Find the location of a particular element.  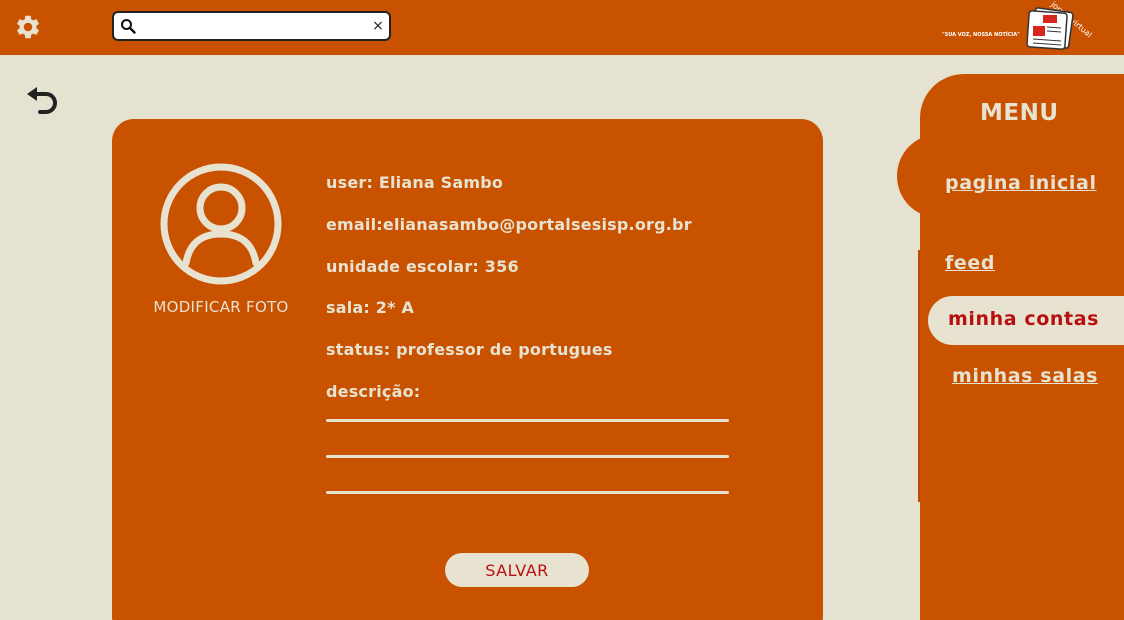

site-logo: "SUA VOZ, NOSSA NOTÍCIA" jornal virtual is located at coordinates (1025, 27).